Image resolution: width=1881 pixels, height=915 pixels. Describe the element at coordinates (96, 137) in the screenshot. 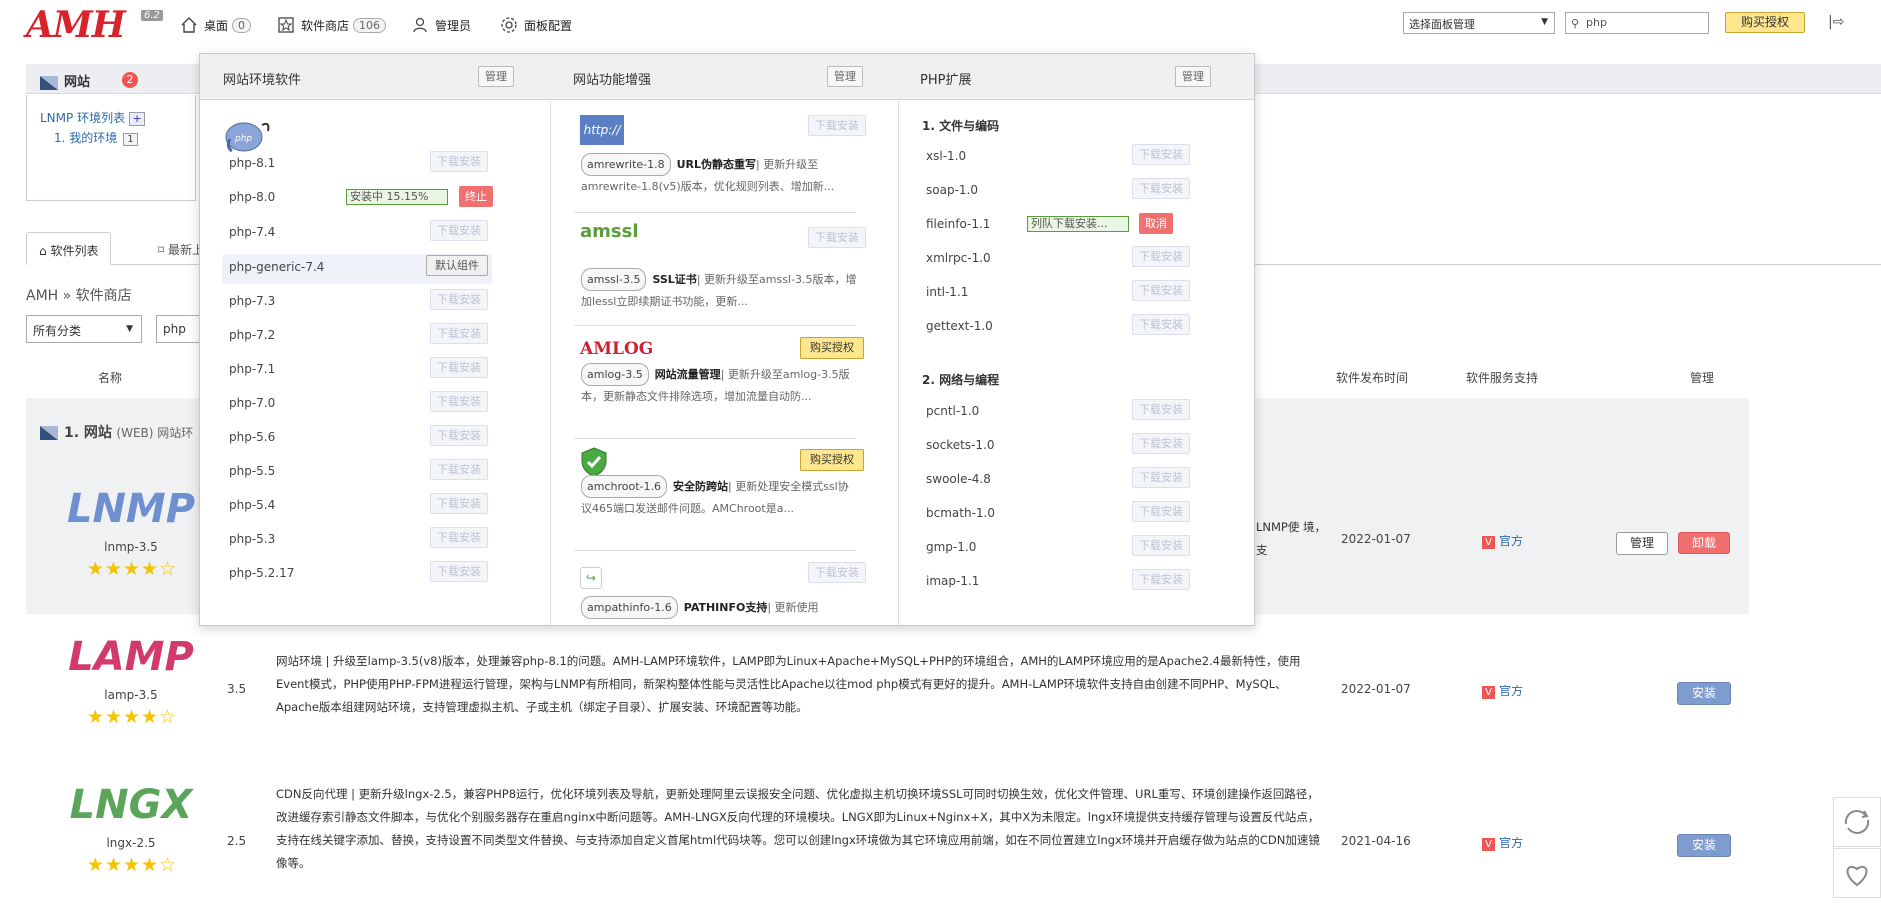

I see `my-env-link: 1. 我的环境 1` at that location.